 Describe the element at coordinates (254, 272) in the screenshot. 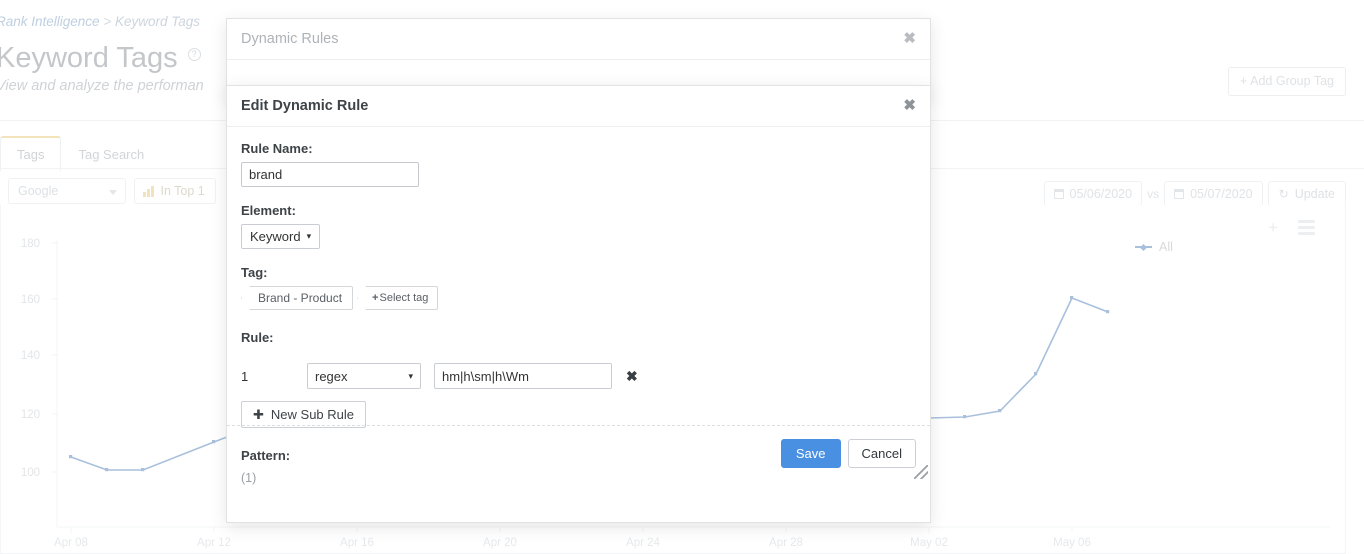

I see `tag-label: Tag:` at that location.